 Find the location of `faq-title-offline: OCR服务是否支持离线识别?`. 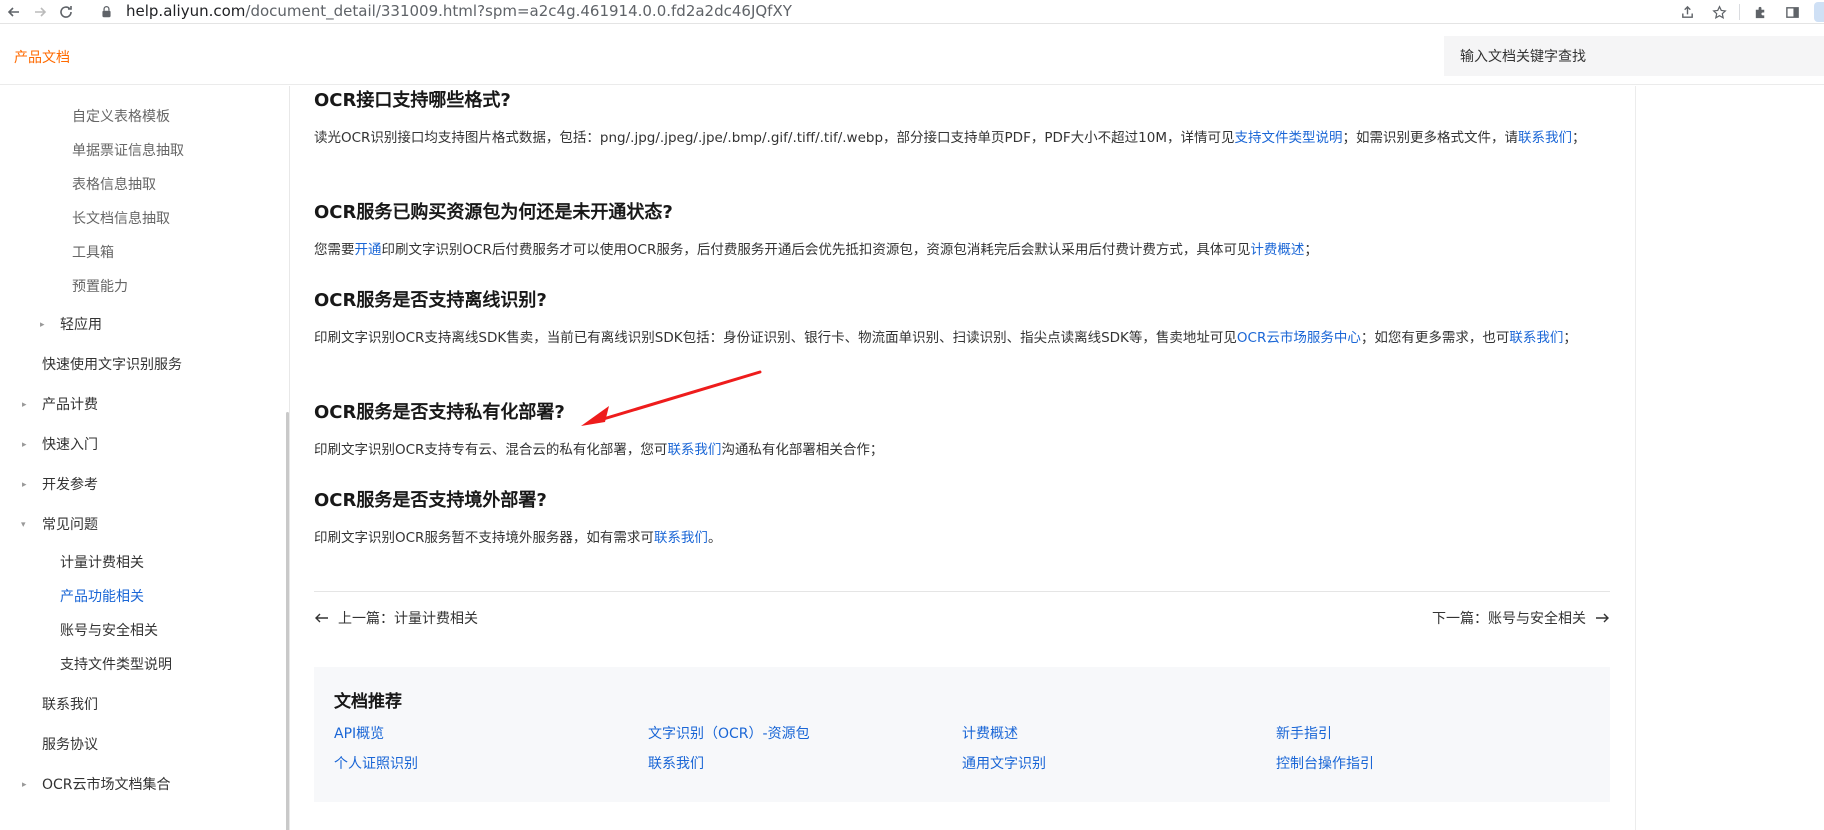

faq-title-offline: OCR服务是否支持离线识别? is located at coordinates (430, 300).